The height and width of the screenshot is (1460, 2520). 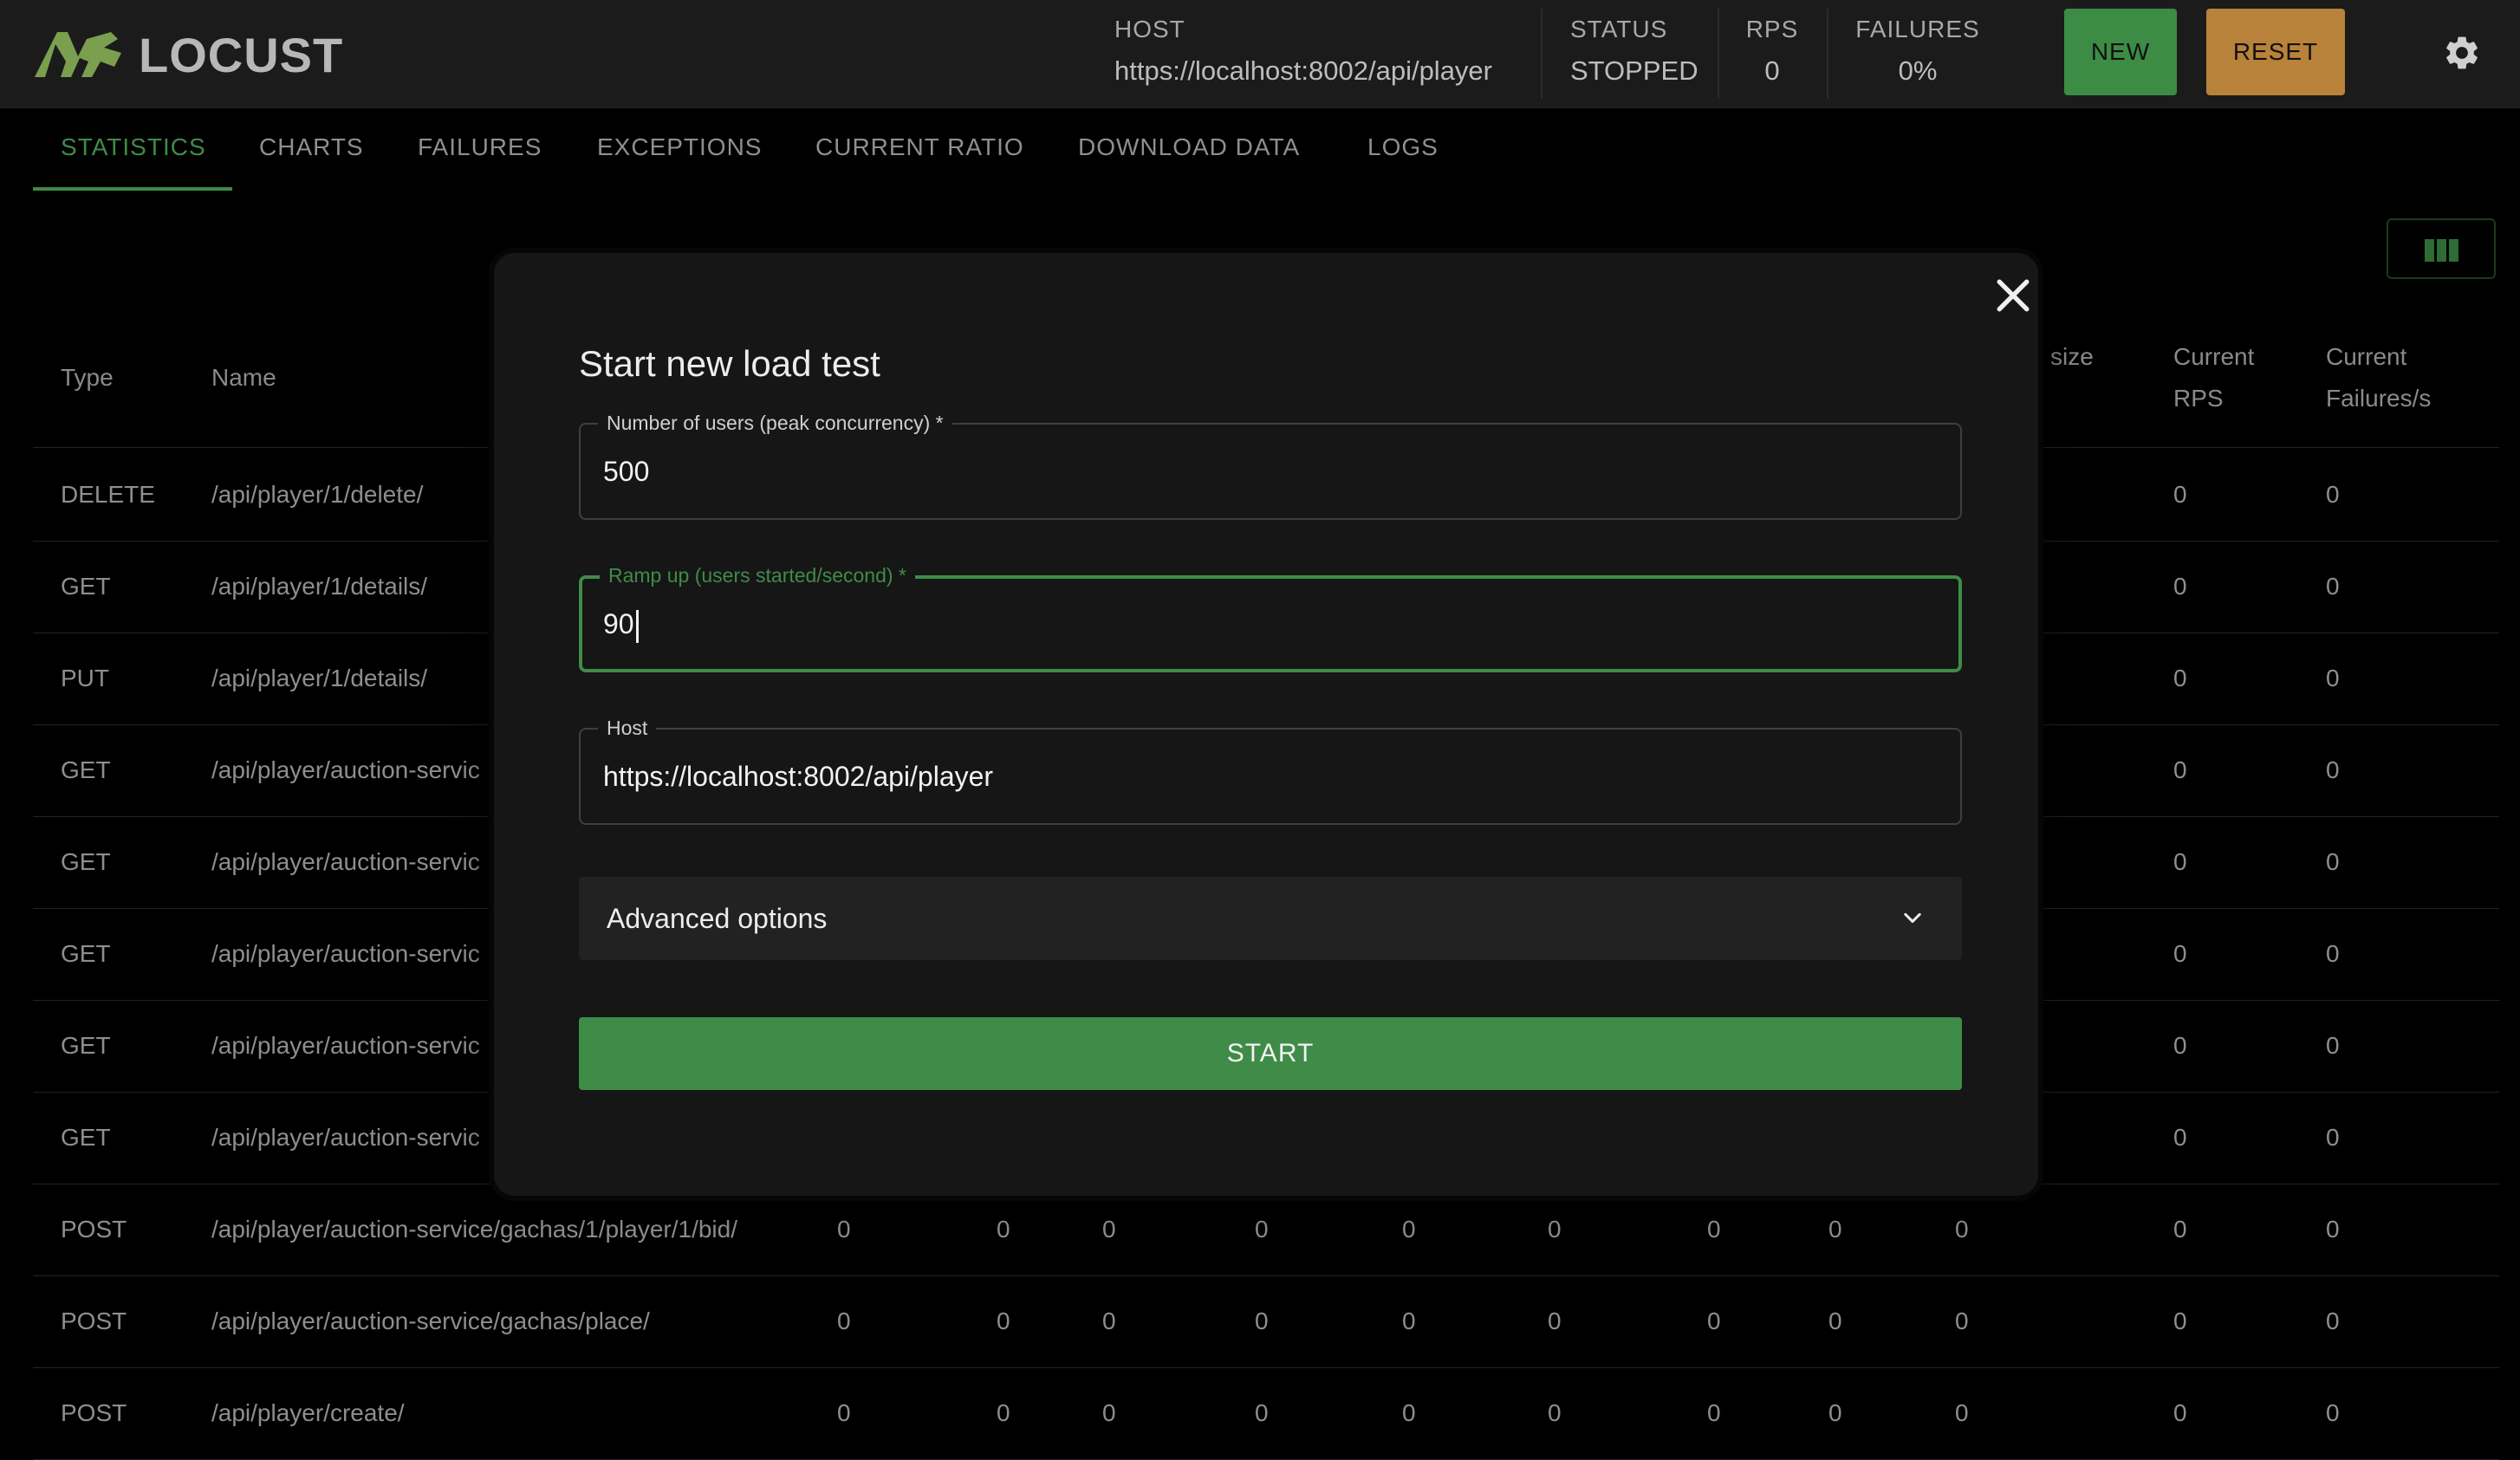 I want to click on tab-current-ratio: CURRENT RATIO, so click(x=919, y=147).